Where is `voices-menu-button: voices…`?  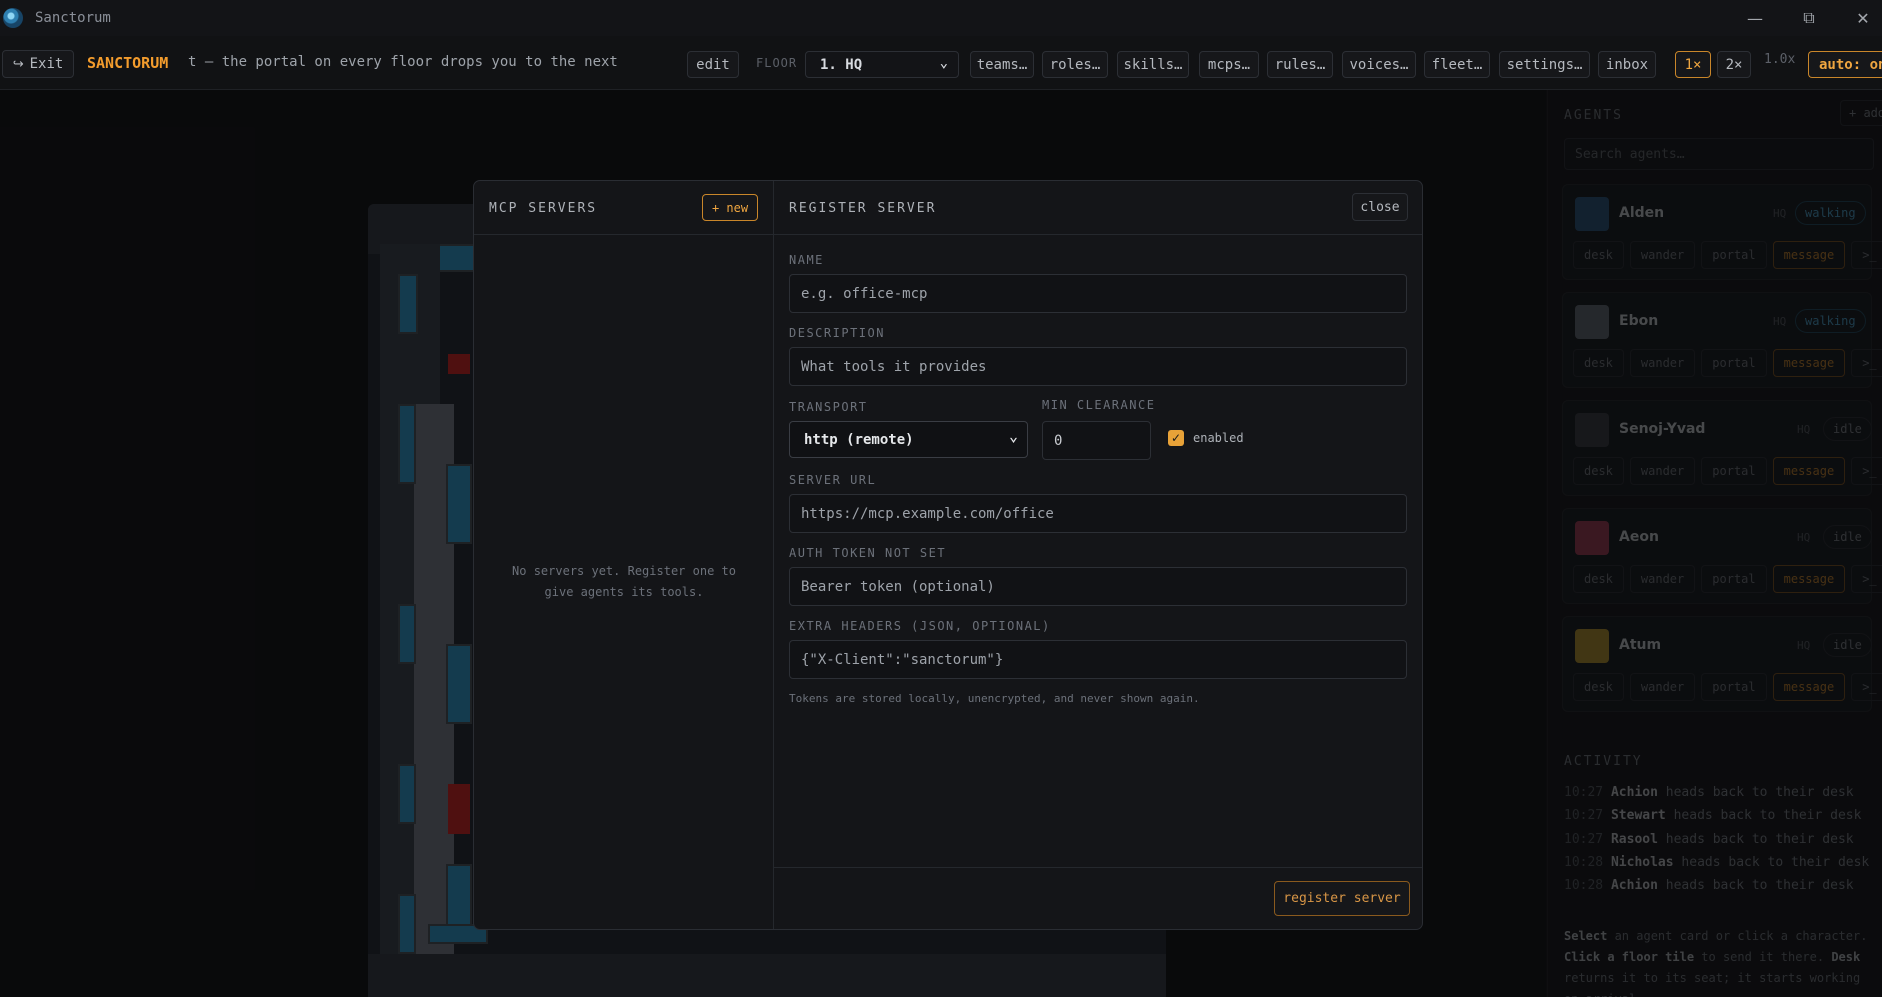 voices-menu-button: voices… is located at coordinates (1379, 64).